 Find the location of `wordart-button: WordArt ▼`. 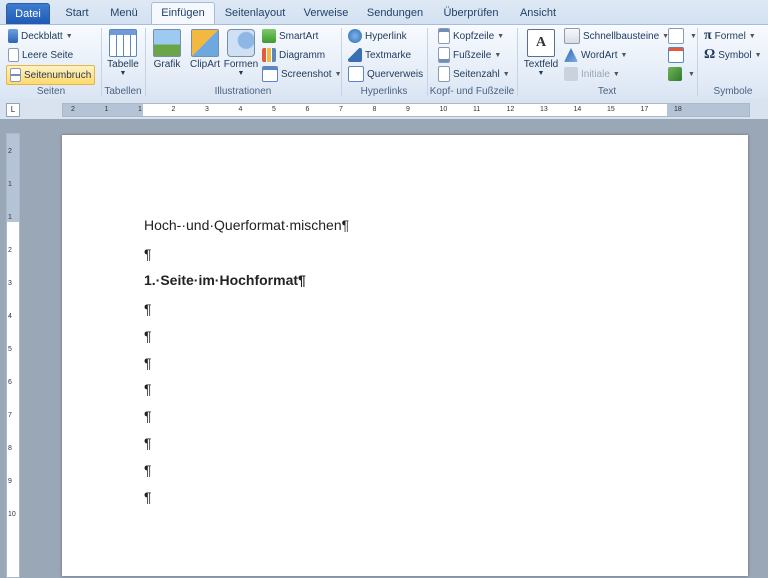

wordart-button: WordArt ▼ is located at coordinates (595, 55).